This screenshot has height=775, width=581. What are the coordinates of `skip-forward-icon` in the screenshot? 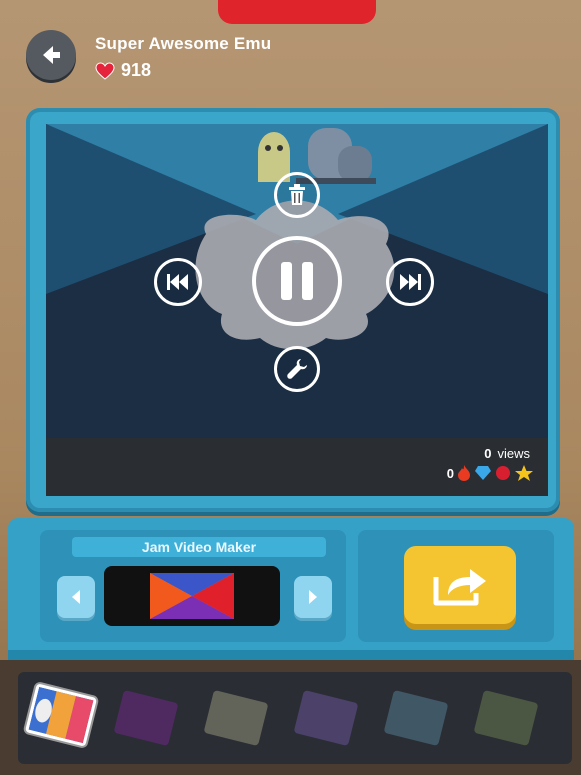 It's located at (410, 282).